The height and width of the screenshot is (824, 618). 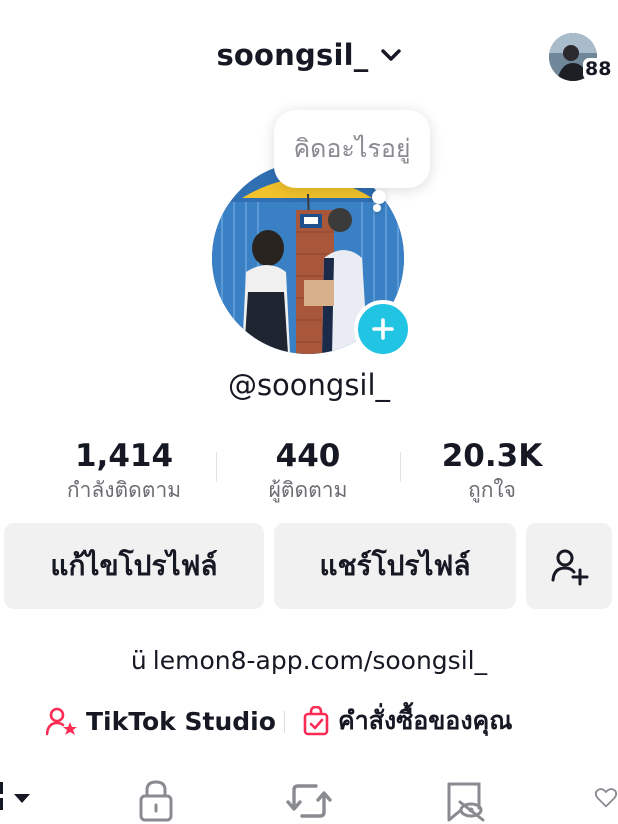 What do you see at coordinates (124, 490) in the screenshot?
I see `following-label: กำลังติดตาม` at bounding box center [124, 490].